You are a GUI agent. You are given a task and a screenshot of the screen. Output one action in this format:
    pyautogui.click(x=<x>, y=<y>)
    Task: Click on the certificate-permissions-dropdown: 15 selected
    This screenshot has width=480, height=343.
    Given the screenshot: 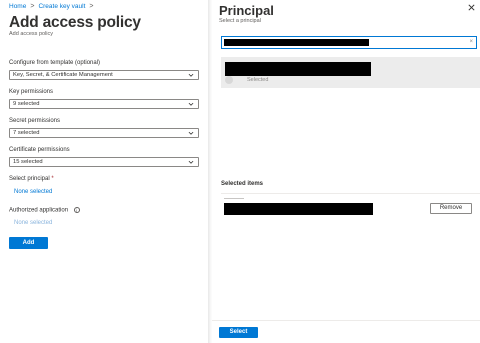 What is the action you would take?
    pyautogui.click(x=104, y=162)
    